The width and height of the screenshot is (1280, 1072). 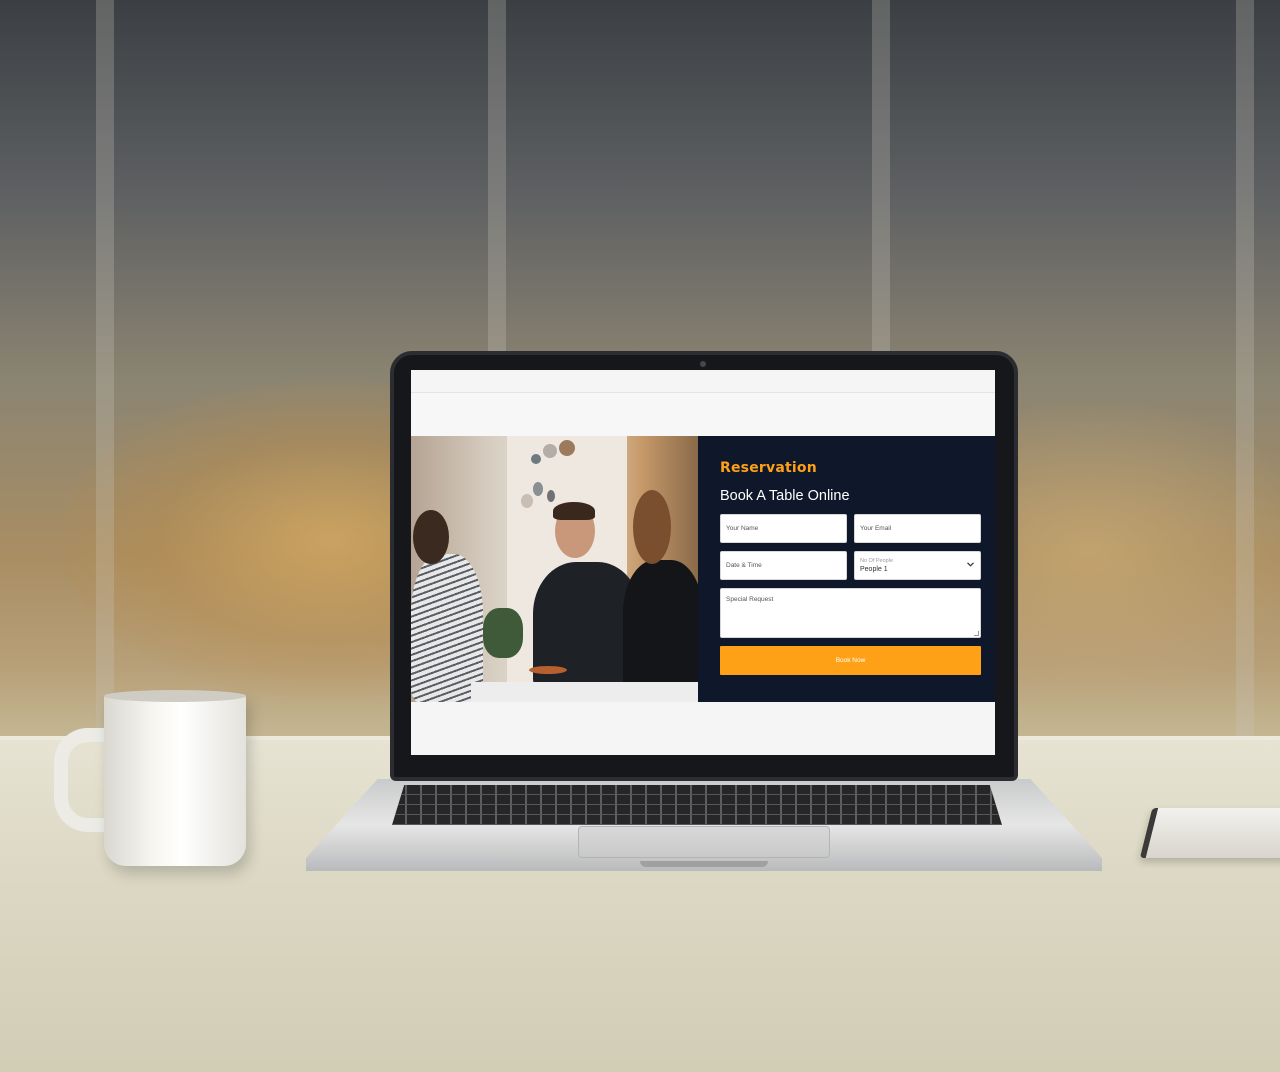 I want to click on food-plate, so click(x=548, y=670).